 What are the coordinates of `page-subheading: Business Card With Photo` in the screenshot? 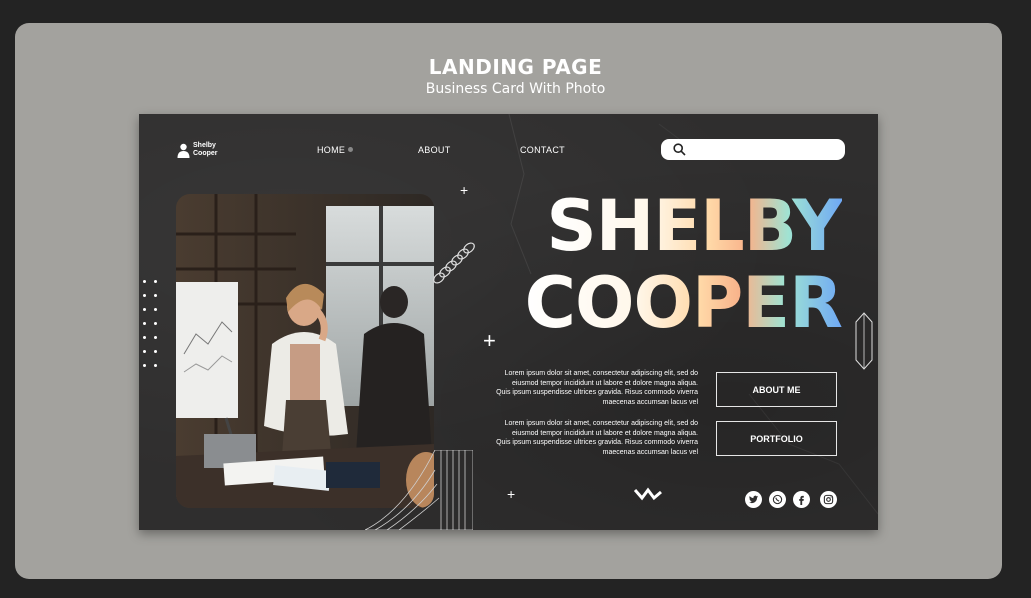 It's located at (515, 89).